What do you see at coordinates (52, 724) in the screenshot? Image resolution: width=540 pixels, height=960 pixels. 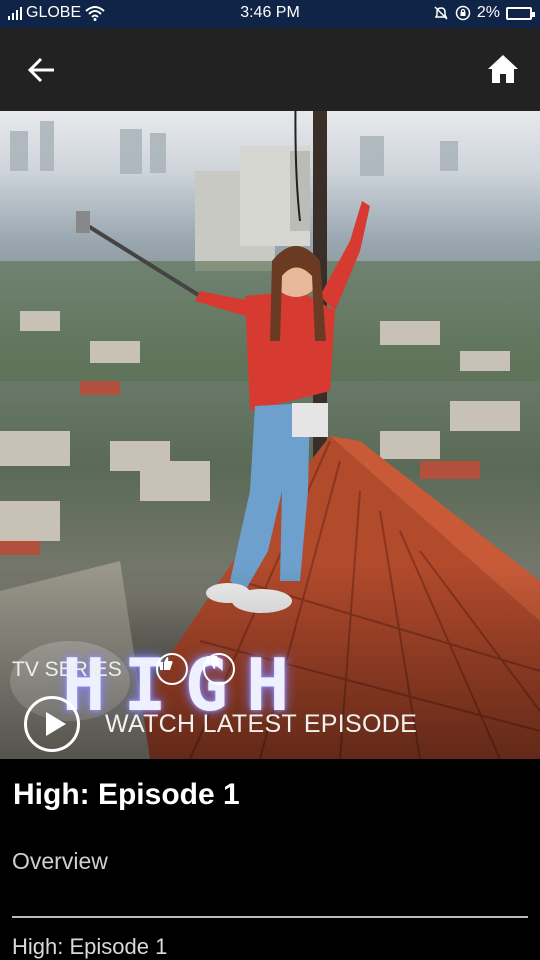 I see `play-icon` at bounding box center [52, 724].